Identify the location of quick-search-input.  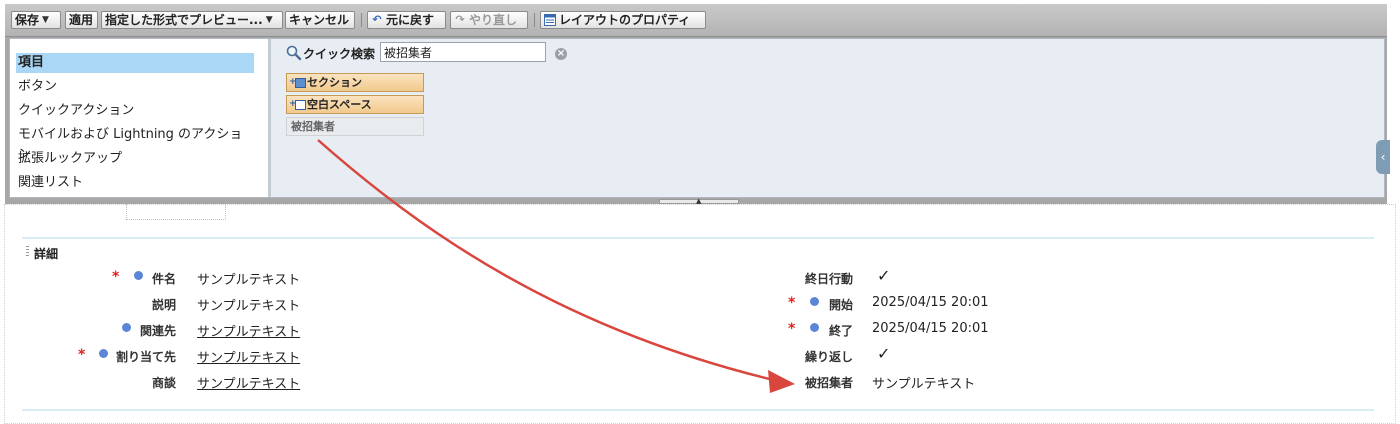
(463, 52).